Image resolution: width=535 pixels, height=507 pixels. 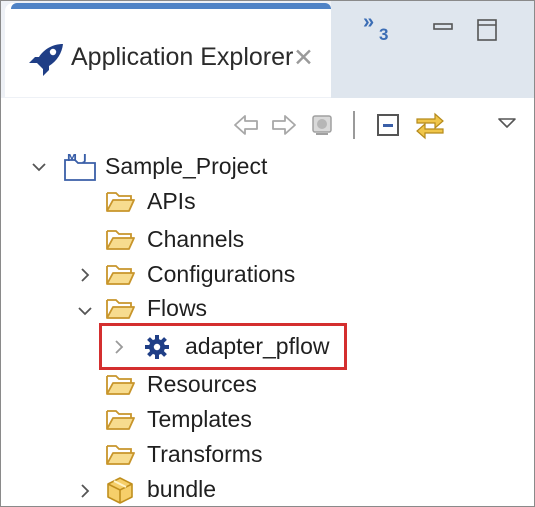 What do you see at coordinates (157, 347) in the screenshot?
I see `gear-icon` at bounding box center [157, 347].